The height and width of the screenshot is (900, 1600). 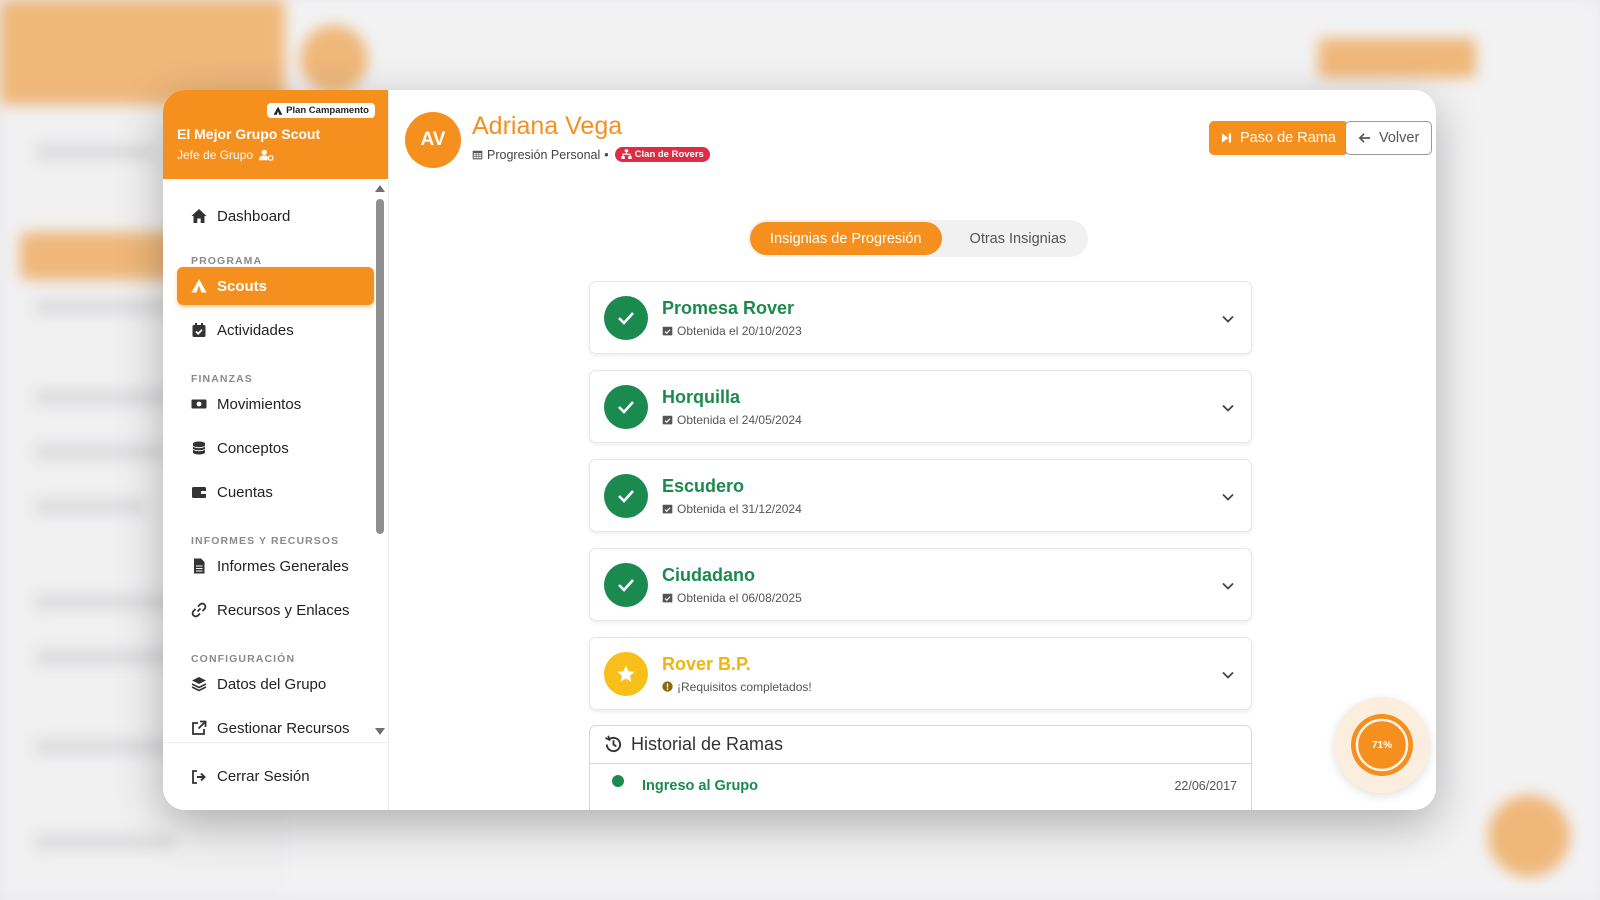 What do you see at coordinates (708, 574) in the screenshot?
I see `insignia-title: Ciudadano` at bounding box center [708, 574].